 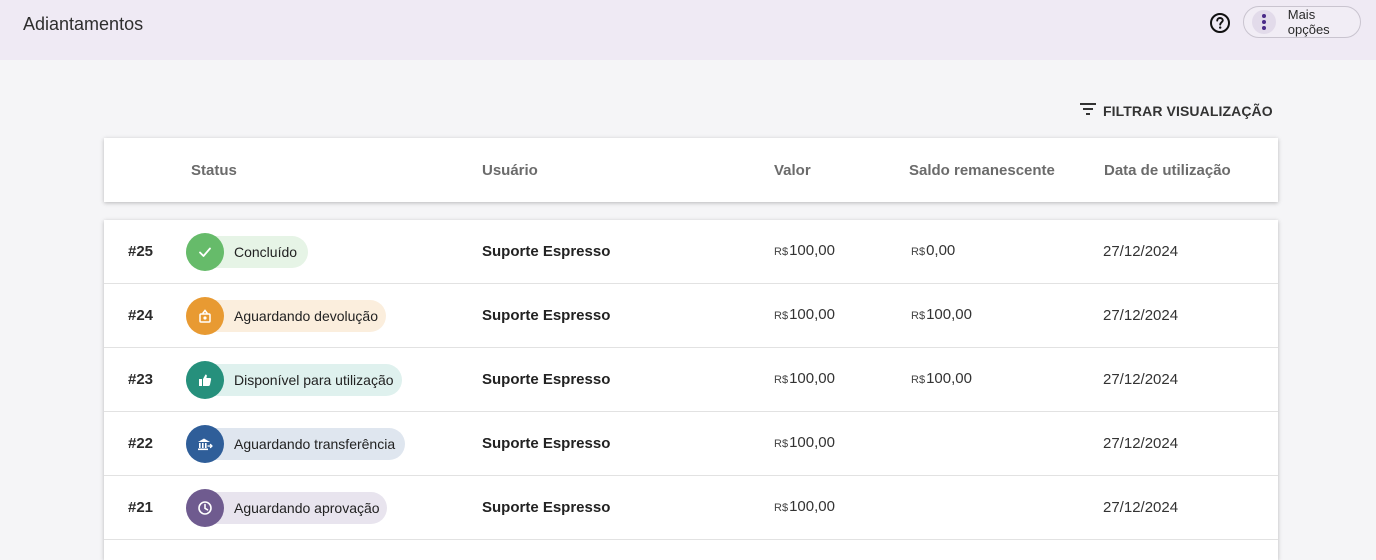 What do you see at coordinates (141, 379) in the screenshot?
I see `advance-id: #23` at bounding box center [141, 379].